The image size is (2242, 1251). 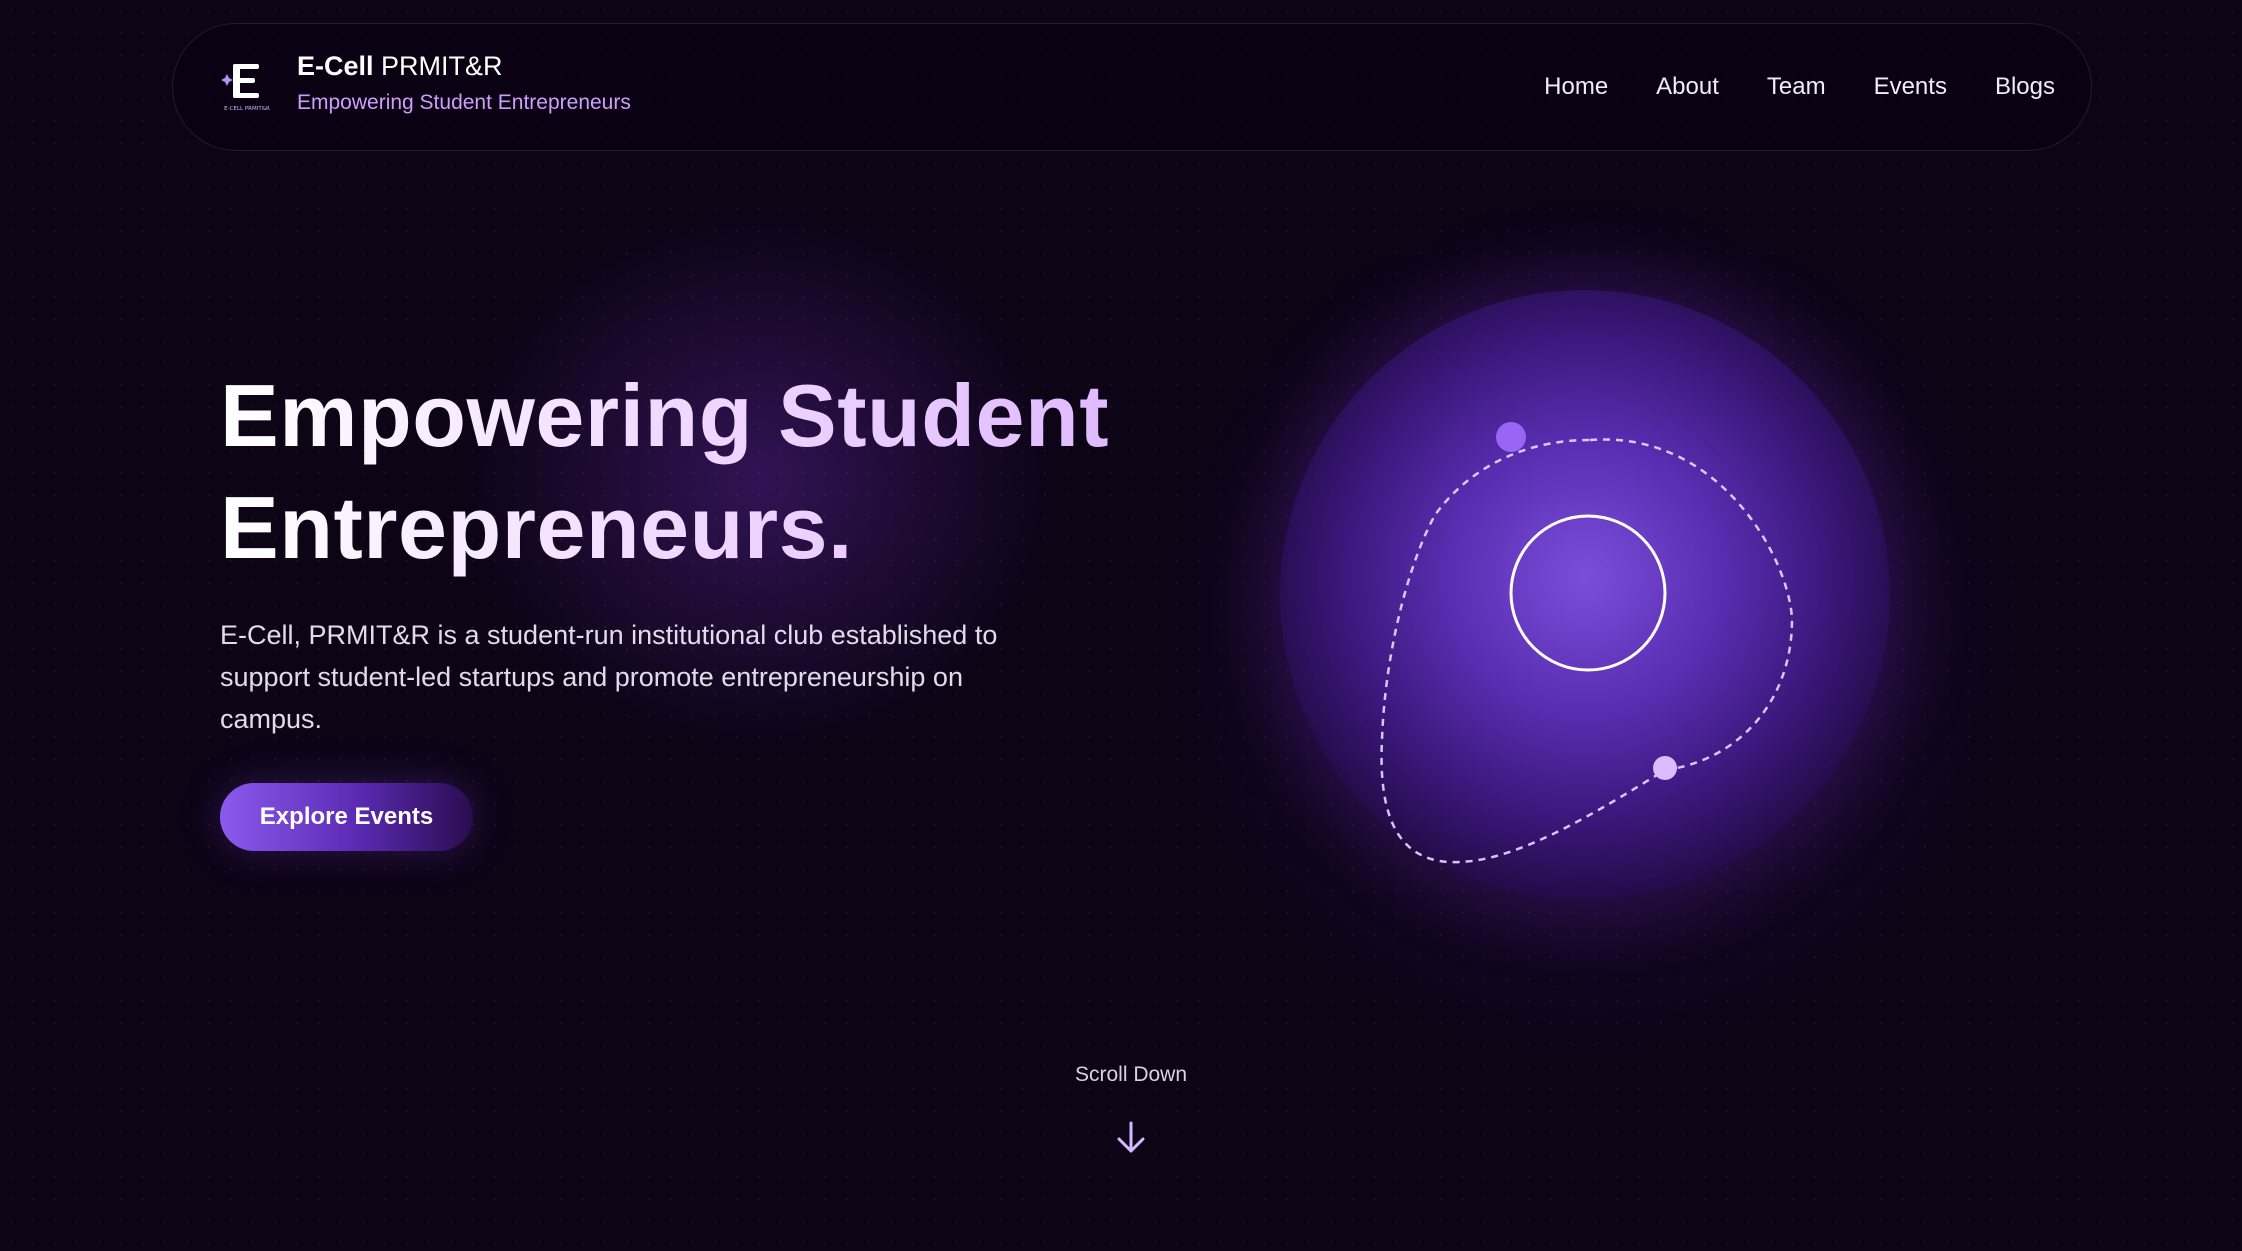 What do you see at coordinates (1665, 768) in the screenshot?
I see `orbit-dot-bottom` at bounding box center [1665, 768].